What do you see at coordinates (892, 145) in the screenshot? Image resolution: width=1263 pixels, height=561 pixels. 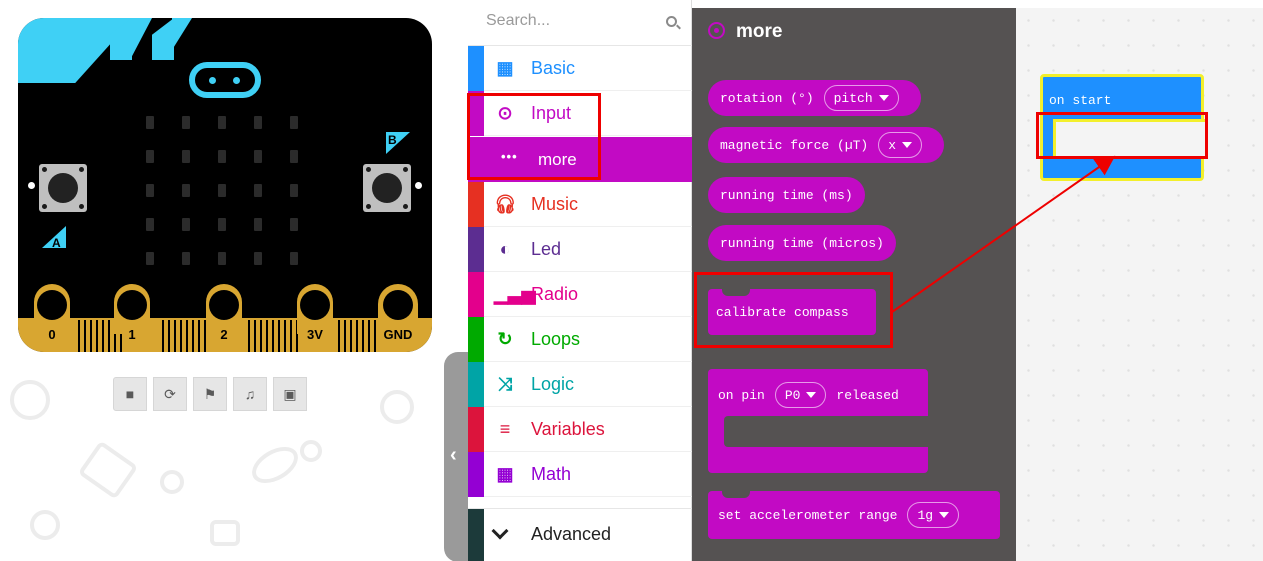 I see `dropdown-value: x` at bounding box center [892, 145].